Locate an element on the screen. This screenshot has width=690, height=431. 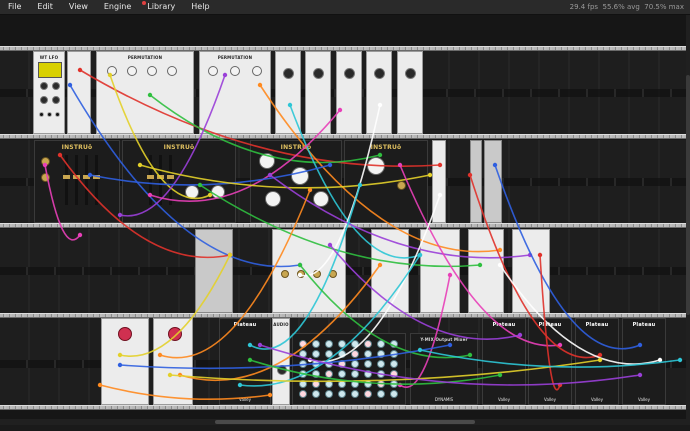
horizontal-scrollbar is located at coordinates (345, 422).